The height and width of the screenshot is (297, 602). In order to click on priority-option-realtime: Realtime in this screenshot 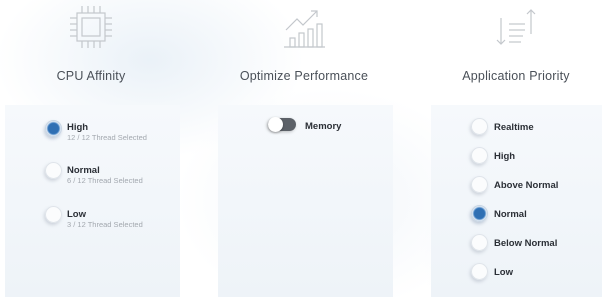, I will do `click(533, 127)`.